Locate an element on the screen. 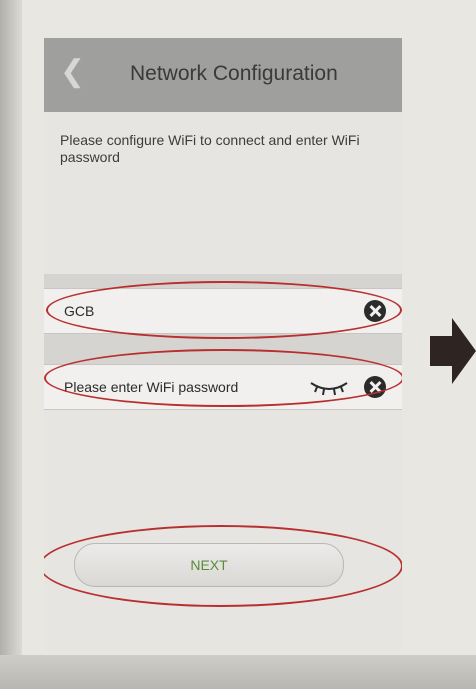 The image size is (476, 689). page-title: Network Configuration is located at coordinates (234, 73).